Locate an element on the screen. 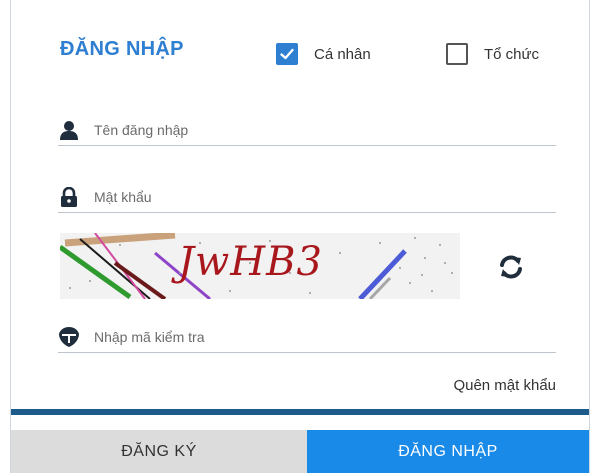 The image size is (597, 473). checkbox-individual-label: Cá nhân is located at coordinates (342, 54).